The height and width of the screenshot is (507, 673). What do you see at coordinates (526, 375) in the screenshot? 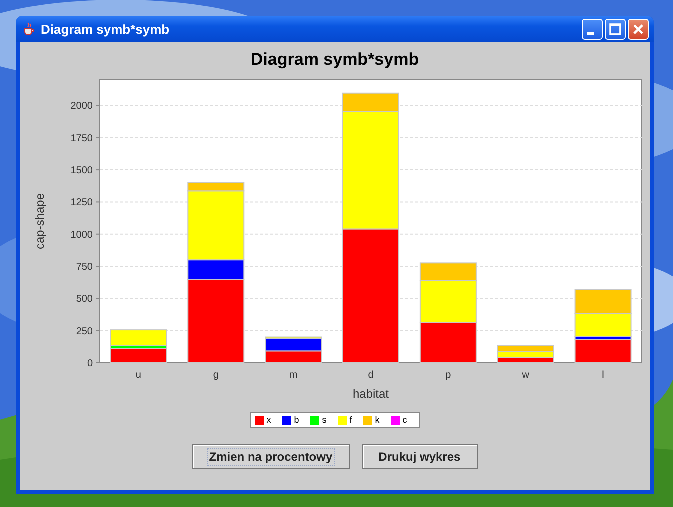
I see `axis-tick-label: w` at bounding box center [526, 375].